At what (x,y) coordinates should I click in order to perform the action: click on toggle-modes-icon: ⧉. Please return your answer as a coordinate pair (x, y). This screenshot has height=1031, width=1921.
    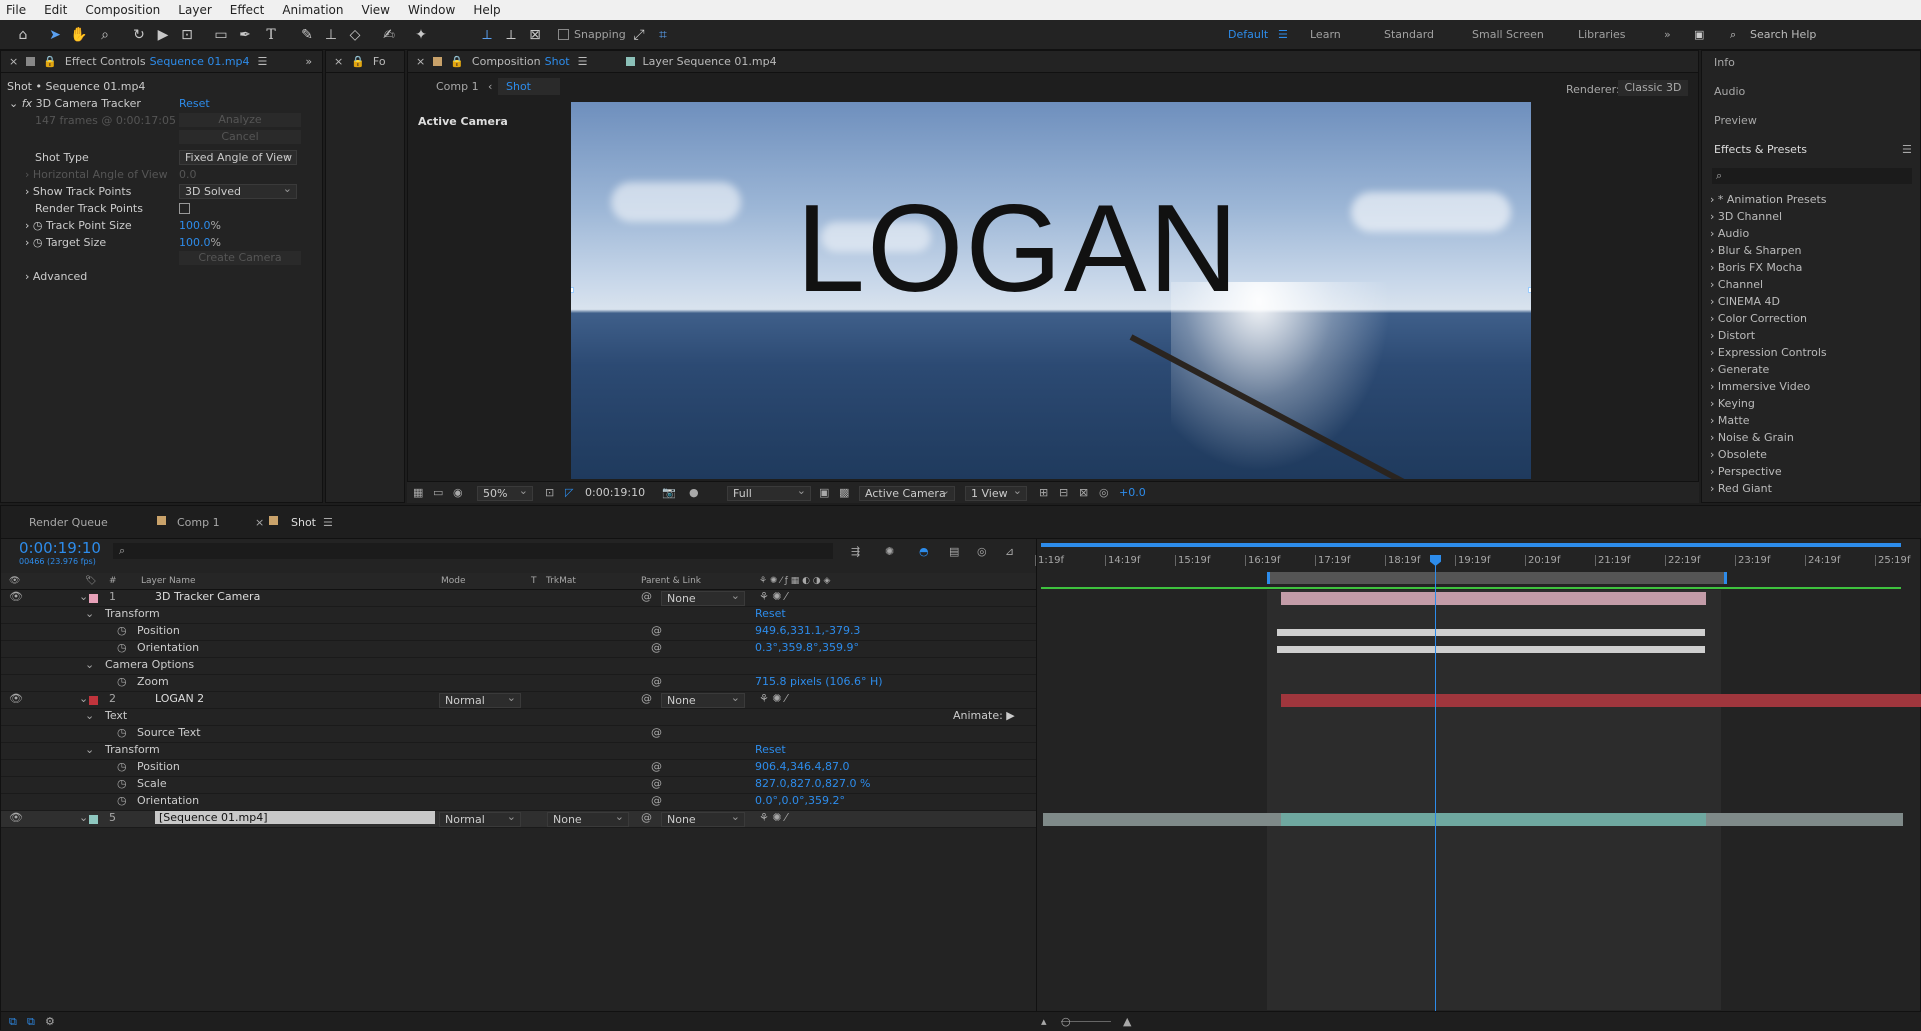
    Looking at the image, I should click on (31, 1022).